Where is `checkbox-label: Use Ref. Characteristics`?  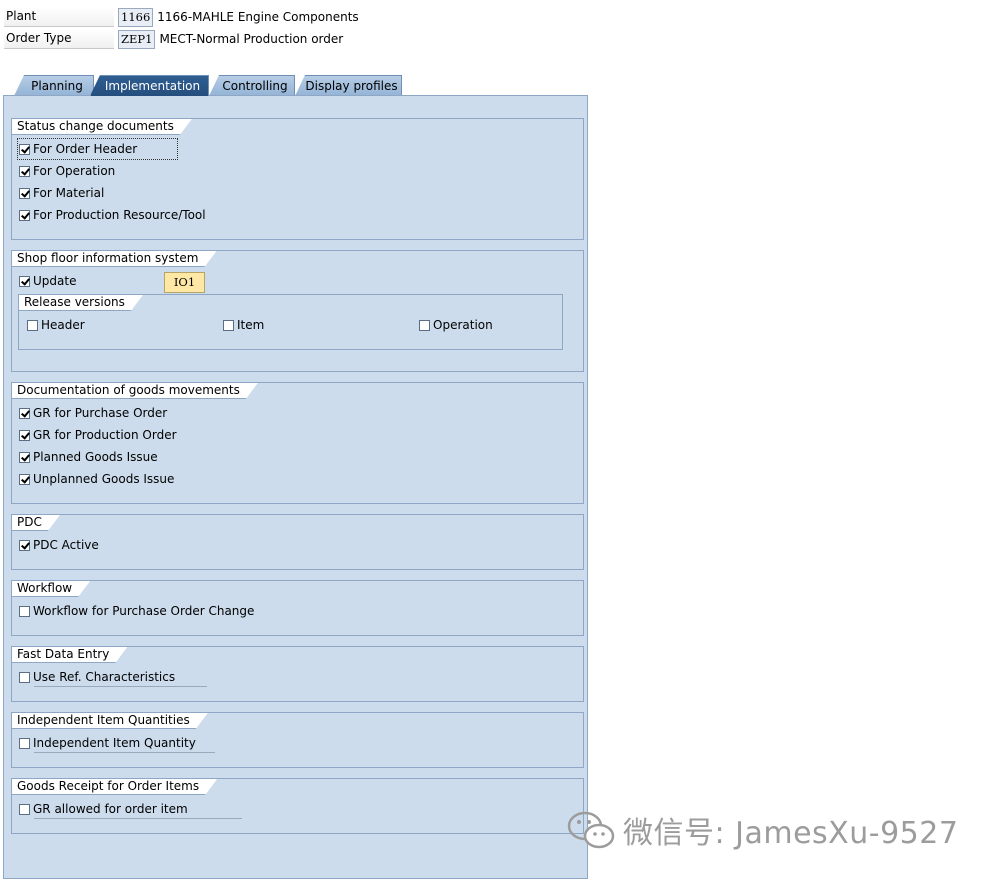
checkbox-label: Use Ref. Characteristics is located at coordinates (104, 677).